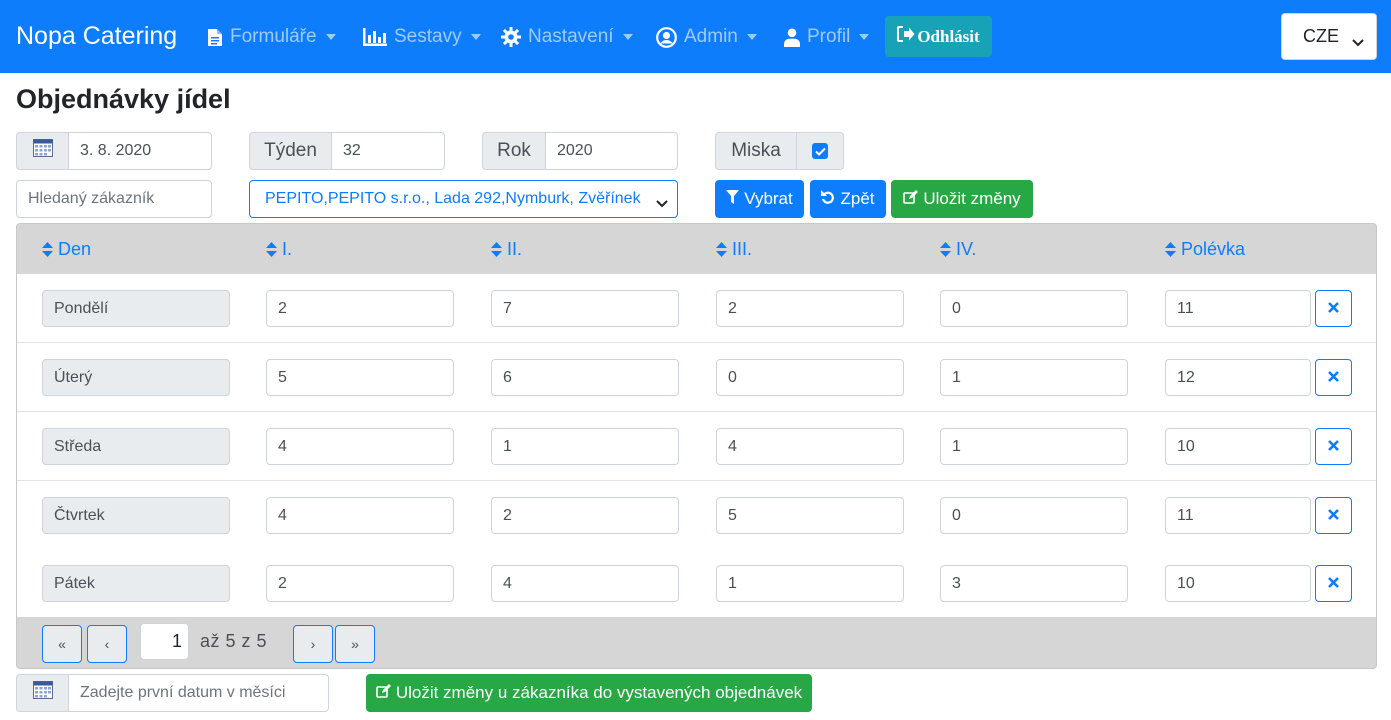  I want to click on table-row: Pondělí 2 7 2 0 11, so click(696, 308).